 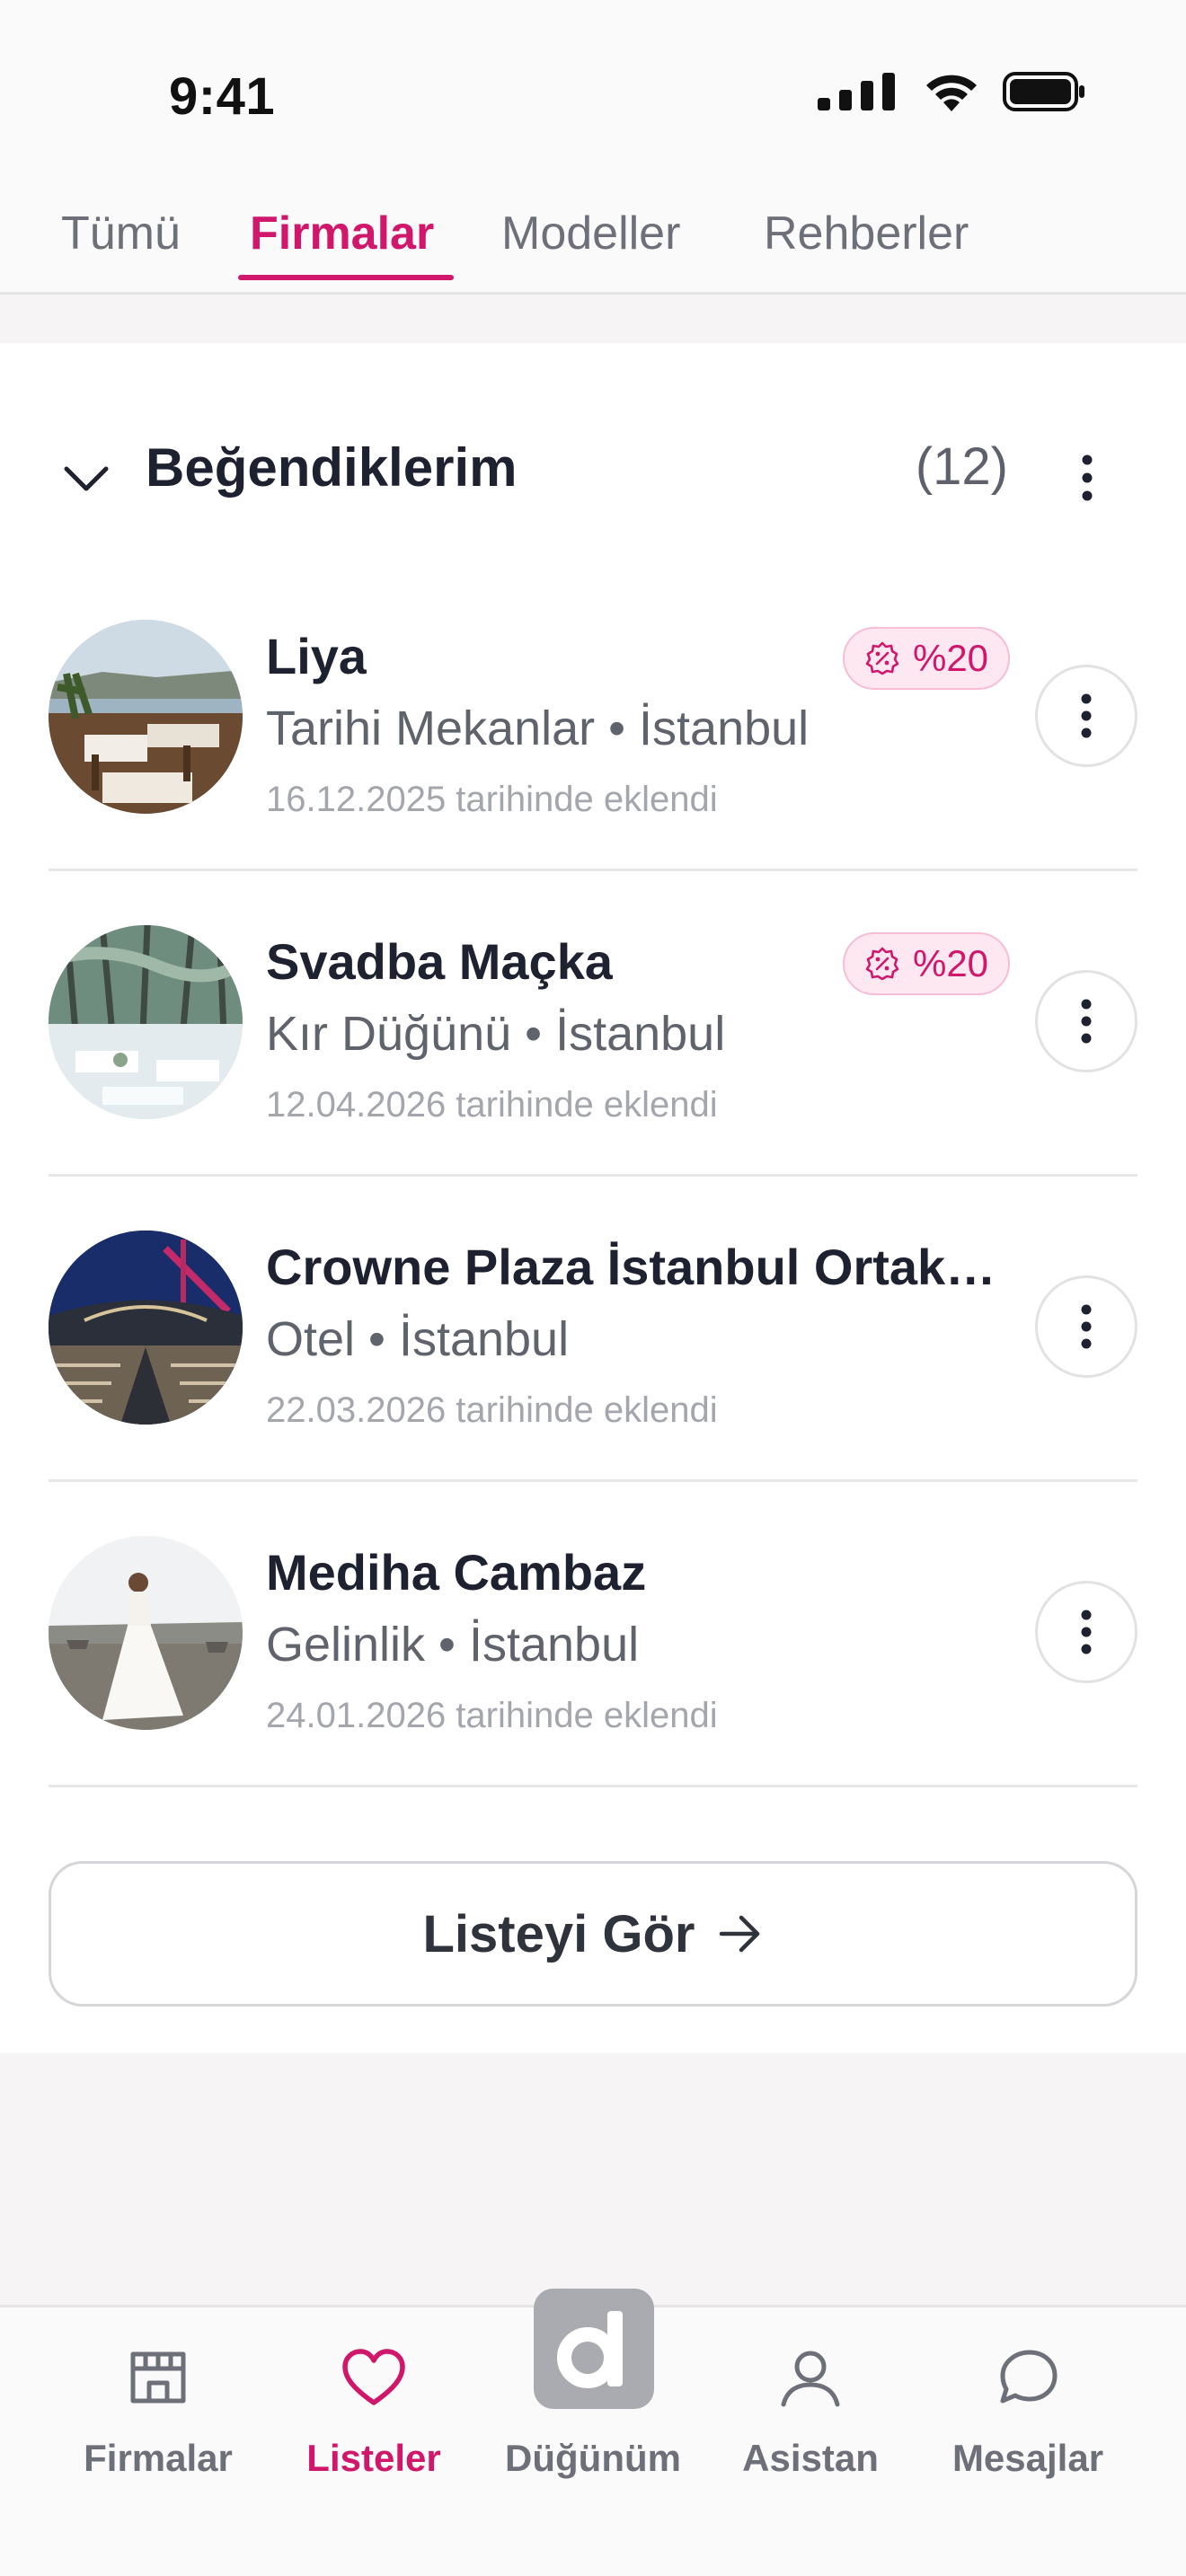 What do you see at coordinates (634, 1267) in the screenshot?
I see `vendor-name: Crowne Plaza İstanbul Ortaköy` at bounding box center [634, 1267].